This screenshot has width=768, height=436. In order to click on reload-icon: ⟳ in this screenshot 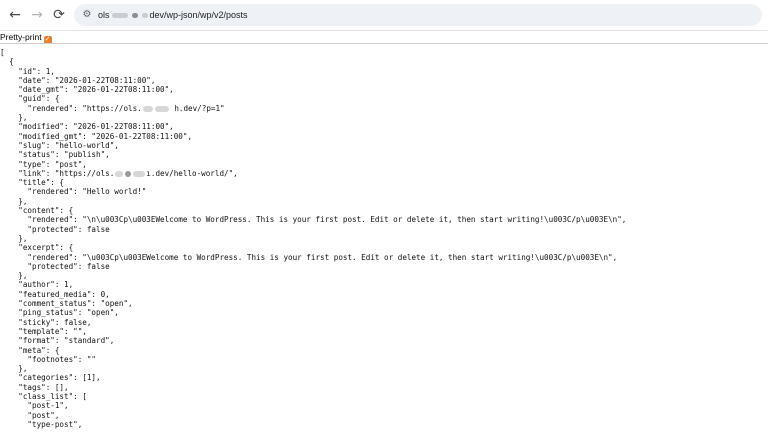, I will do `click(59, 15)`.